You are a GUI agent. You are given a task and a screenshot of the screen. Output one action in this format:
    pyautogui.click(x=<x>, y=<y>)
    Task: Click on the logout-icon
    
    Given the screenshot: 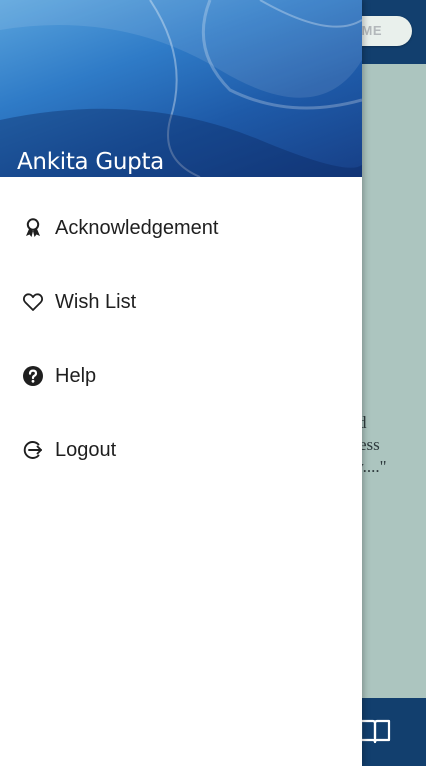 What is the action you would take?
    pyautogui.click(x=33, y=450)
    